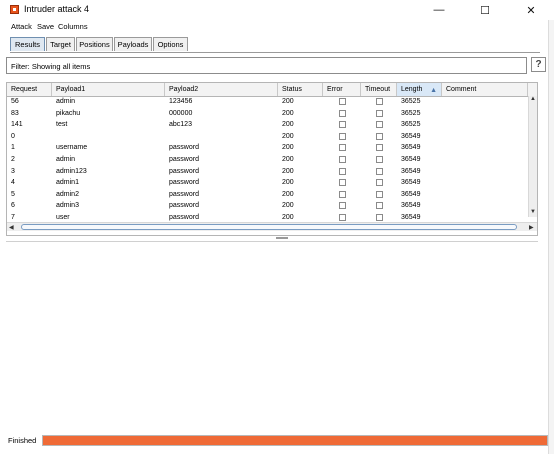 The width and height of the screenshot is (554, 454). What do you see at coordinates (300, 89) in the screenshot?
I see `column-status: Status` at bounding box center [300, 89].